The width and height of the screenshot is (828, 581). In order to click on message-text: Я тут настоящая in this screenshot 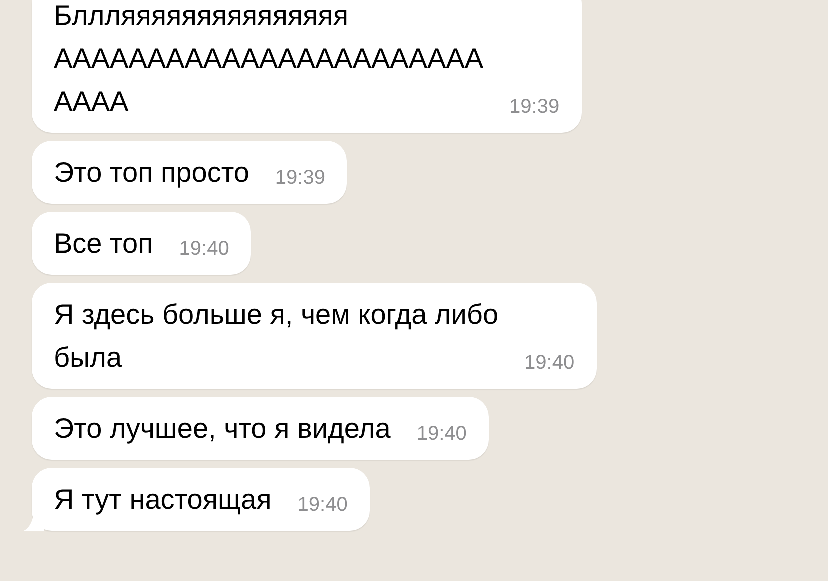, I will do `click(163, 500)`.